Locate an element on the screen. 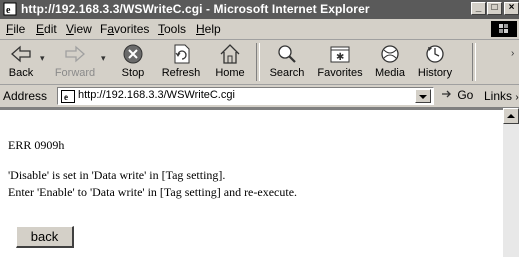 The width and height of the screenshot is (519, 257). stop-button: Stop is located at coordinates (133, 62).